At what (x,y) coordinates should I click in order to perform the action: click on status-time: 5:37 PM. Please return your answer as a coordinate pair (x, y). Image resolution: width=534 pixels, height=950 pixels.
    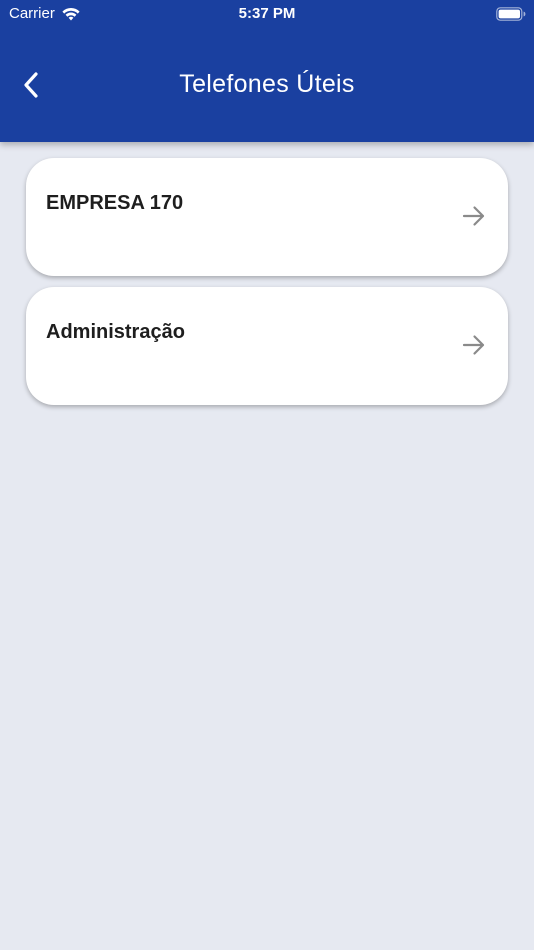
    Looking at the image, I should click on (267, 13).